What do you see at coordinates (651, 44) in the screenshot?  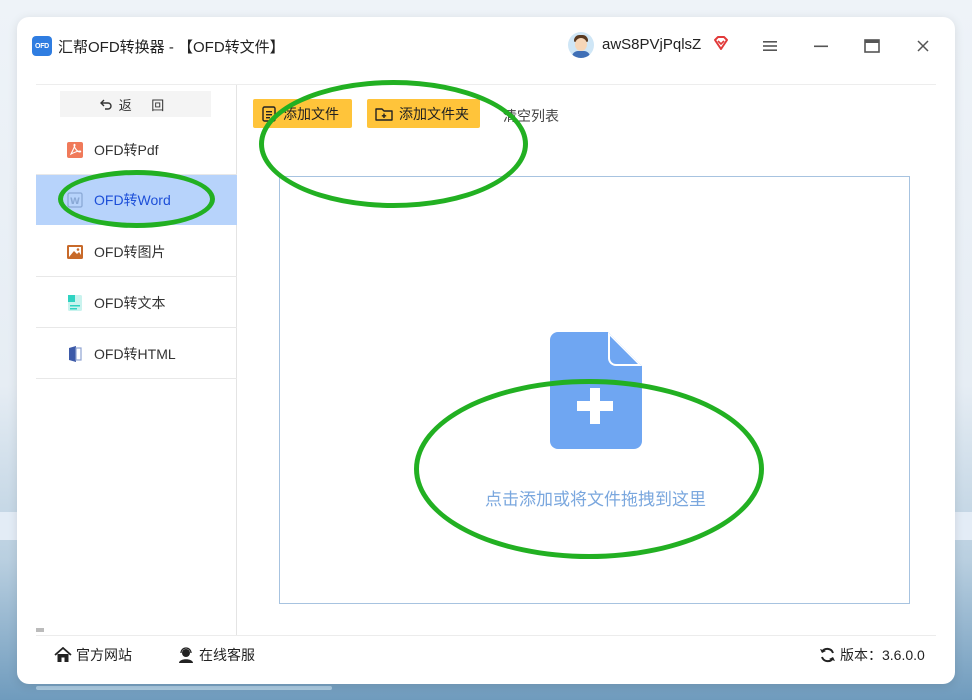 I see `user-name: awS8PVjPqlsZ` at bounding box center [651, 44].